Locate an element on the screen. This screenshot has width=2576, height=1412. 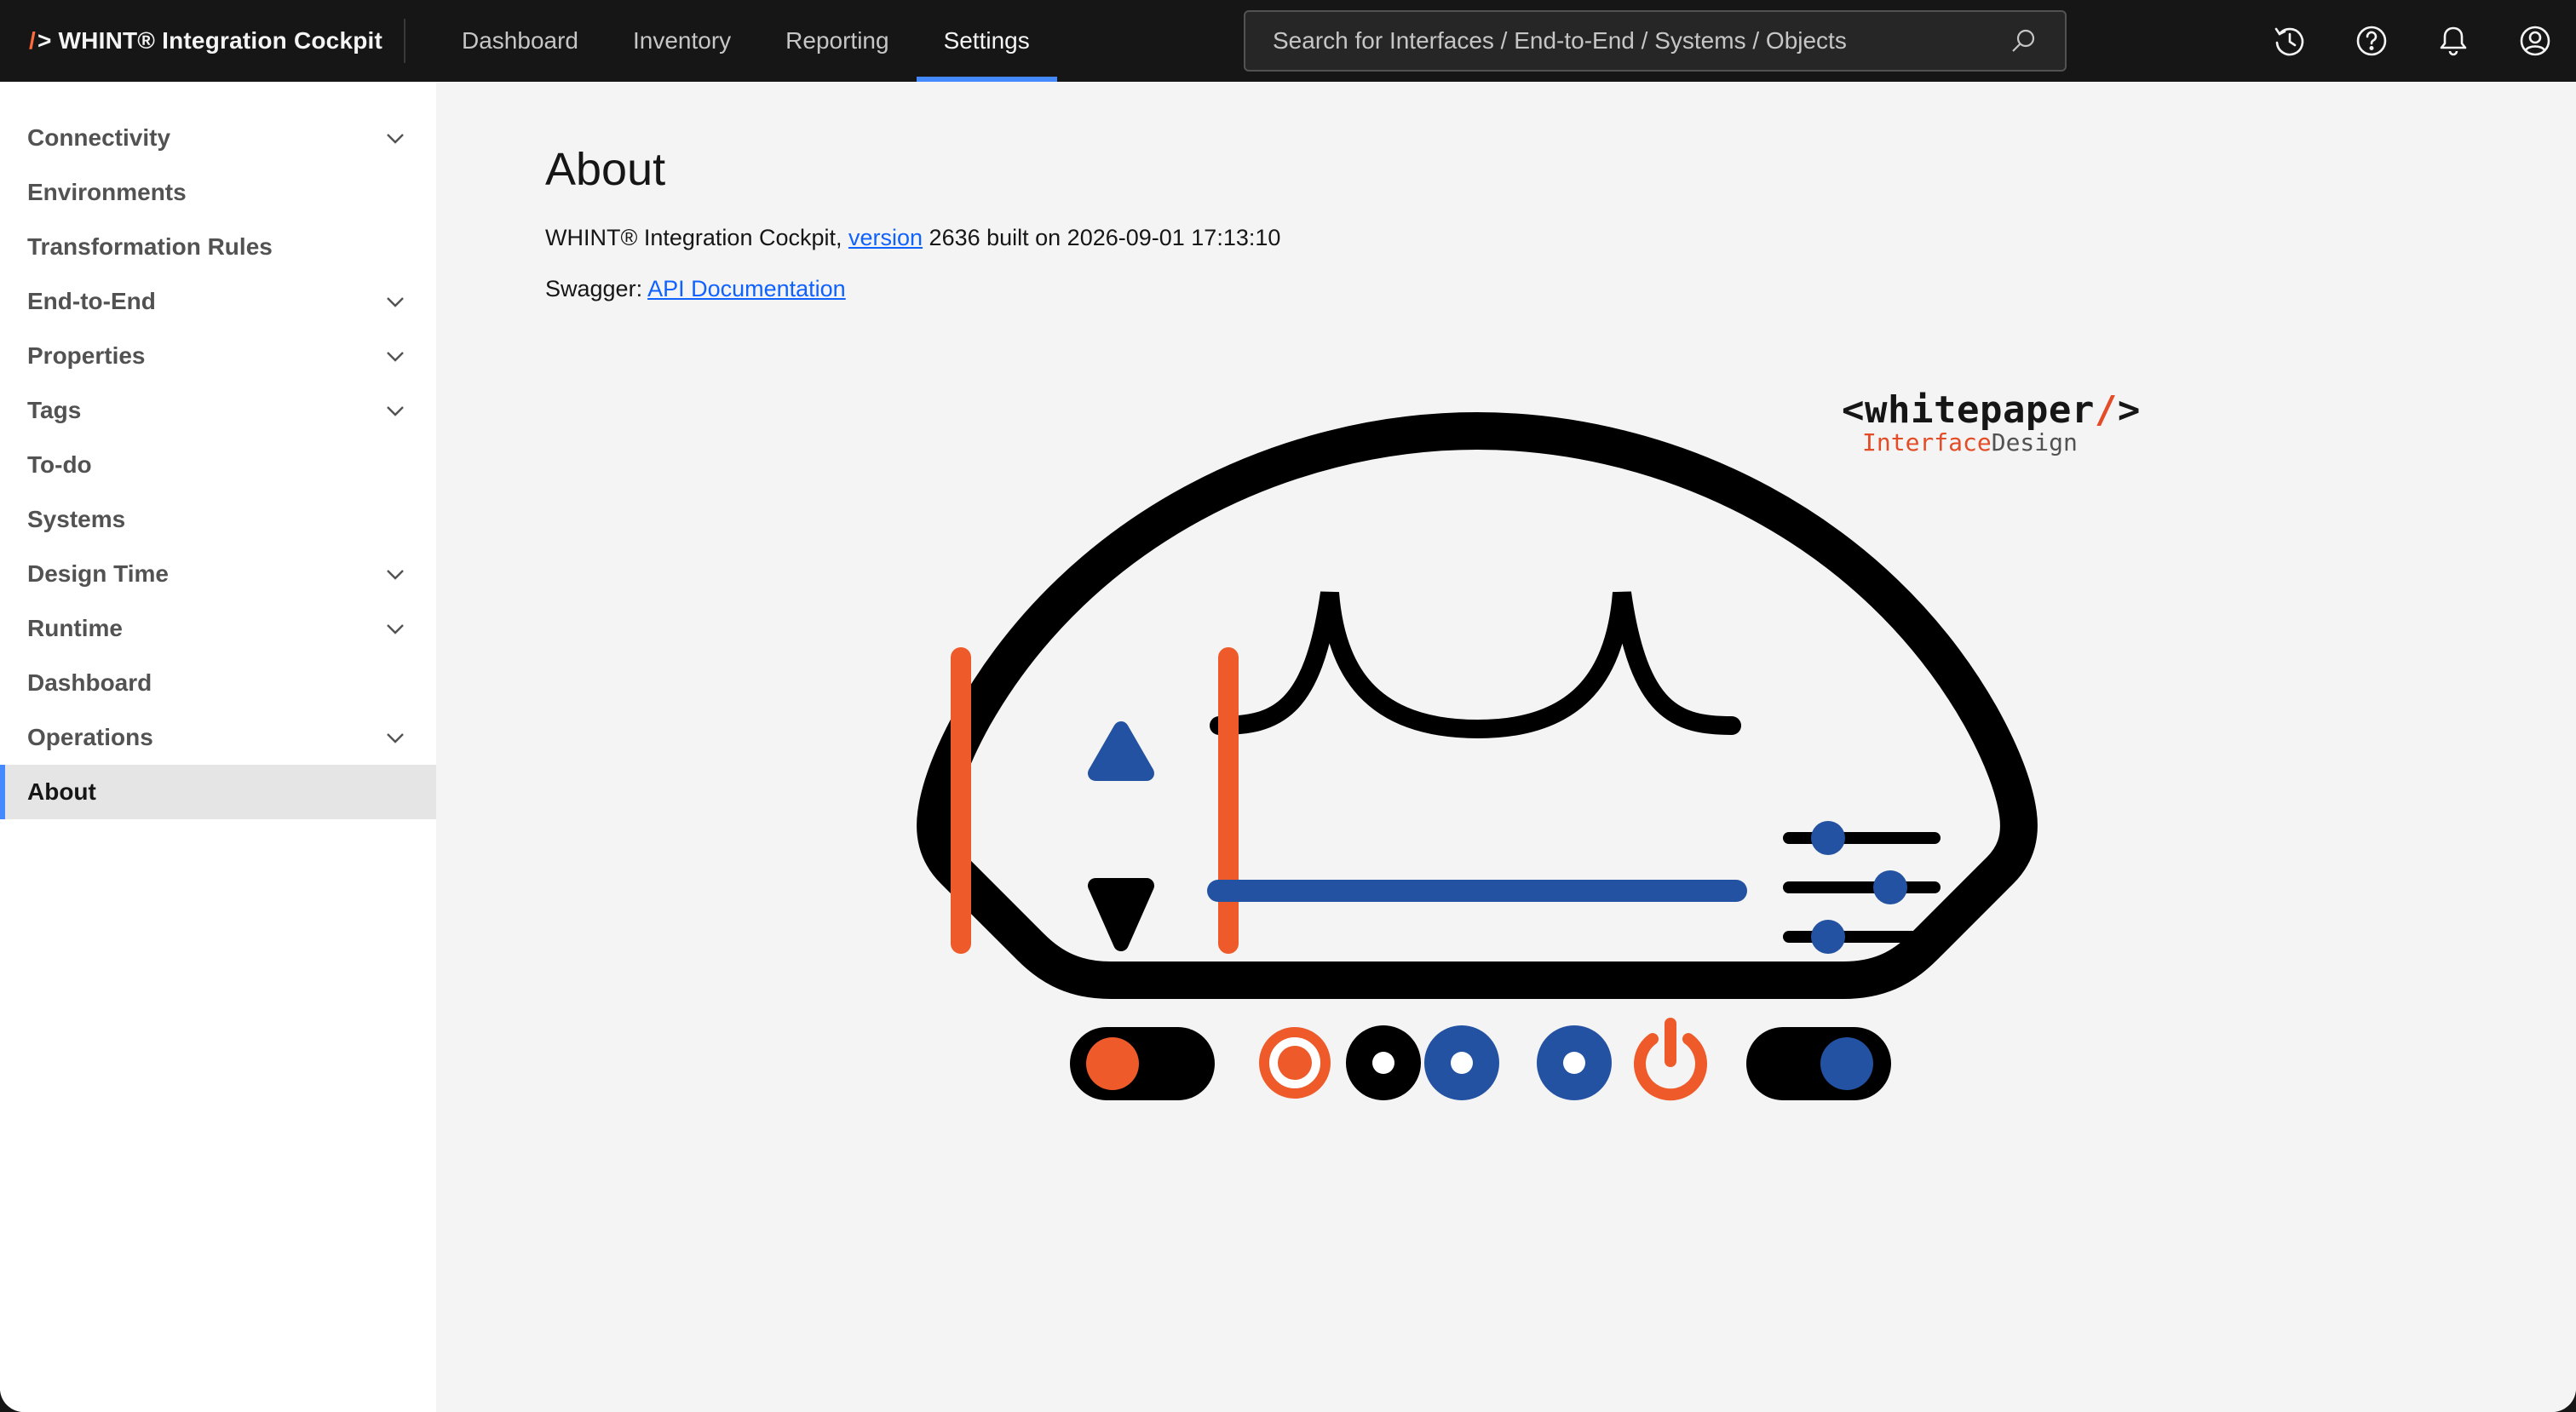
sidebar-item-label: Properties is located at coordinates (87, 355).